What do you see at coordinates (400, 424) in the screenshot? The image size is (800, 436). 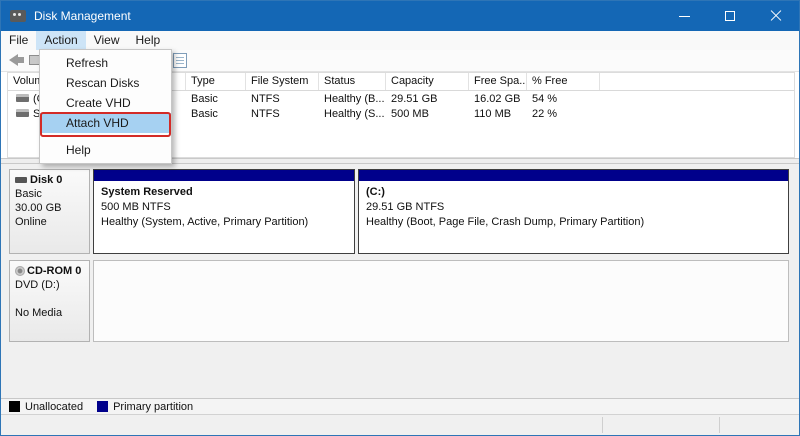 I see `status-bar` at bounding box center [400, 424].